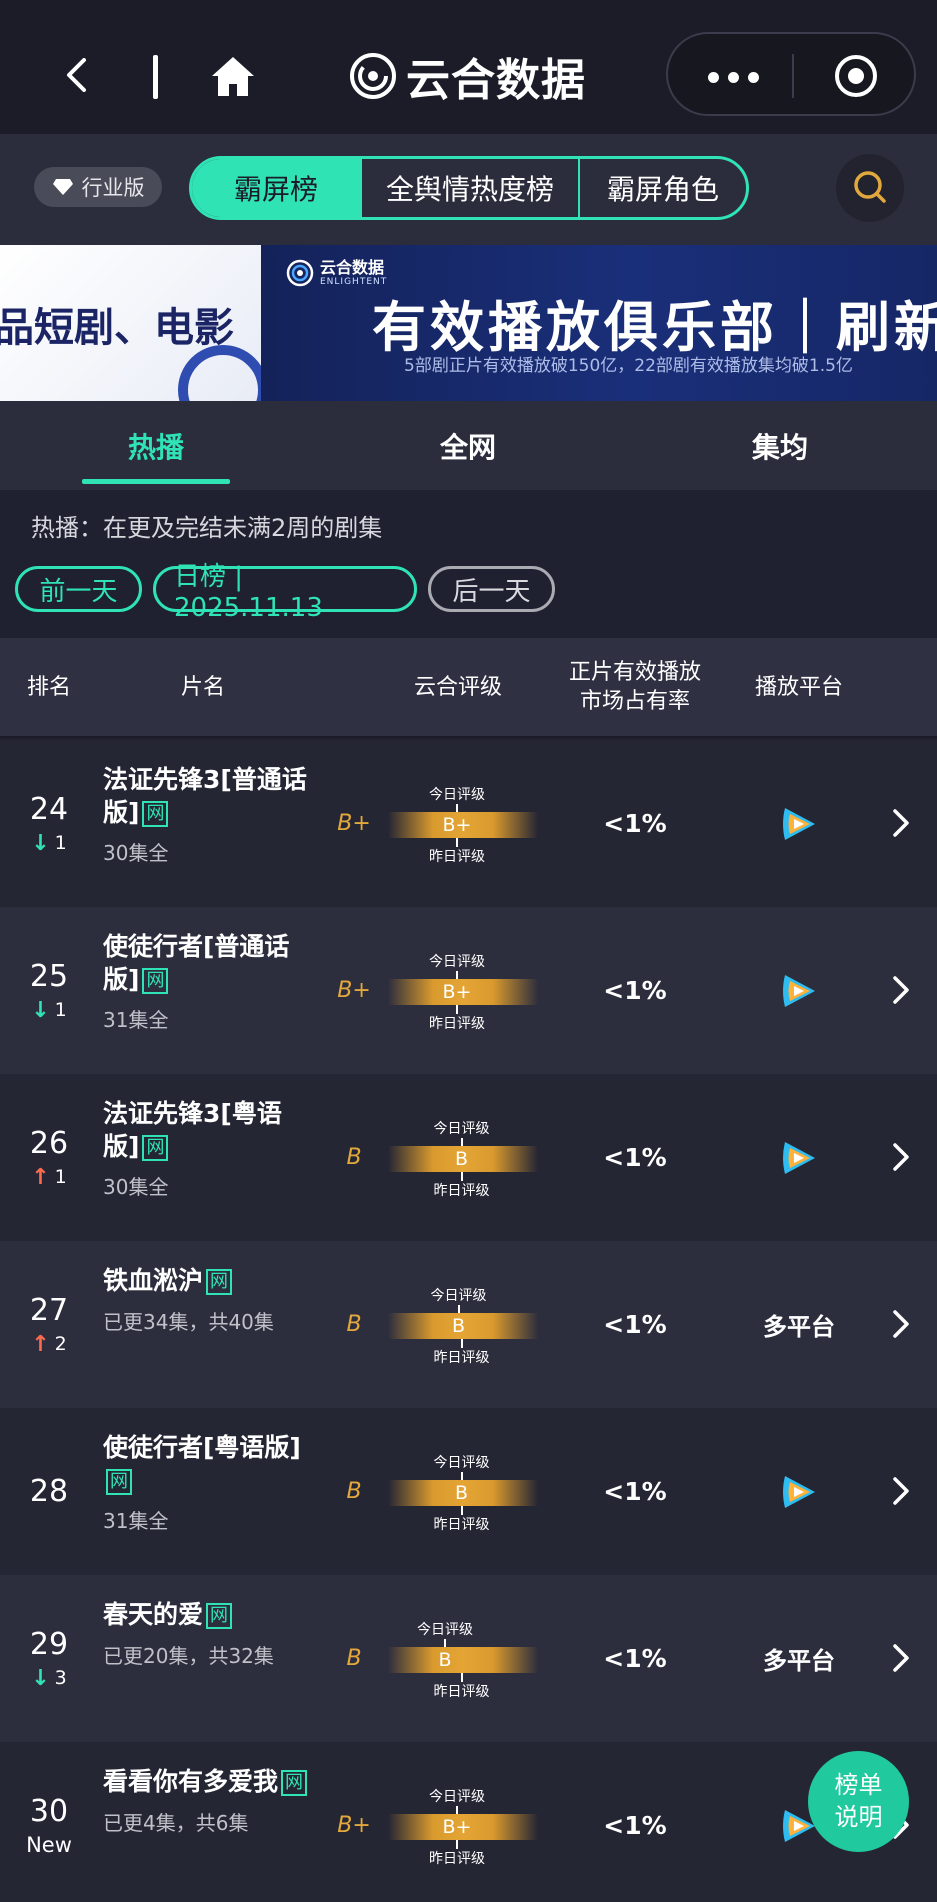  What do you see at coordinates (49, 1678) in the screenshot?
I see `rank-change: ↓ 3` at bounding box center [49, 1678].